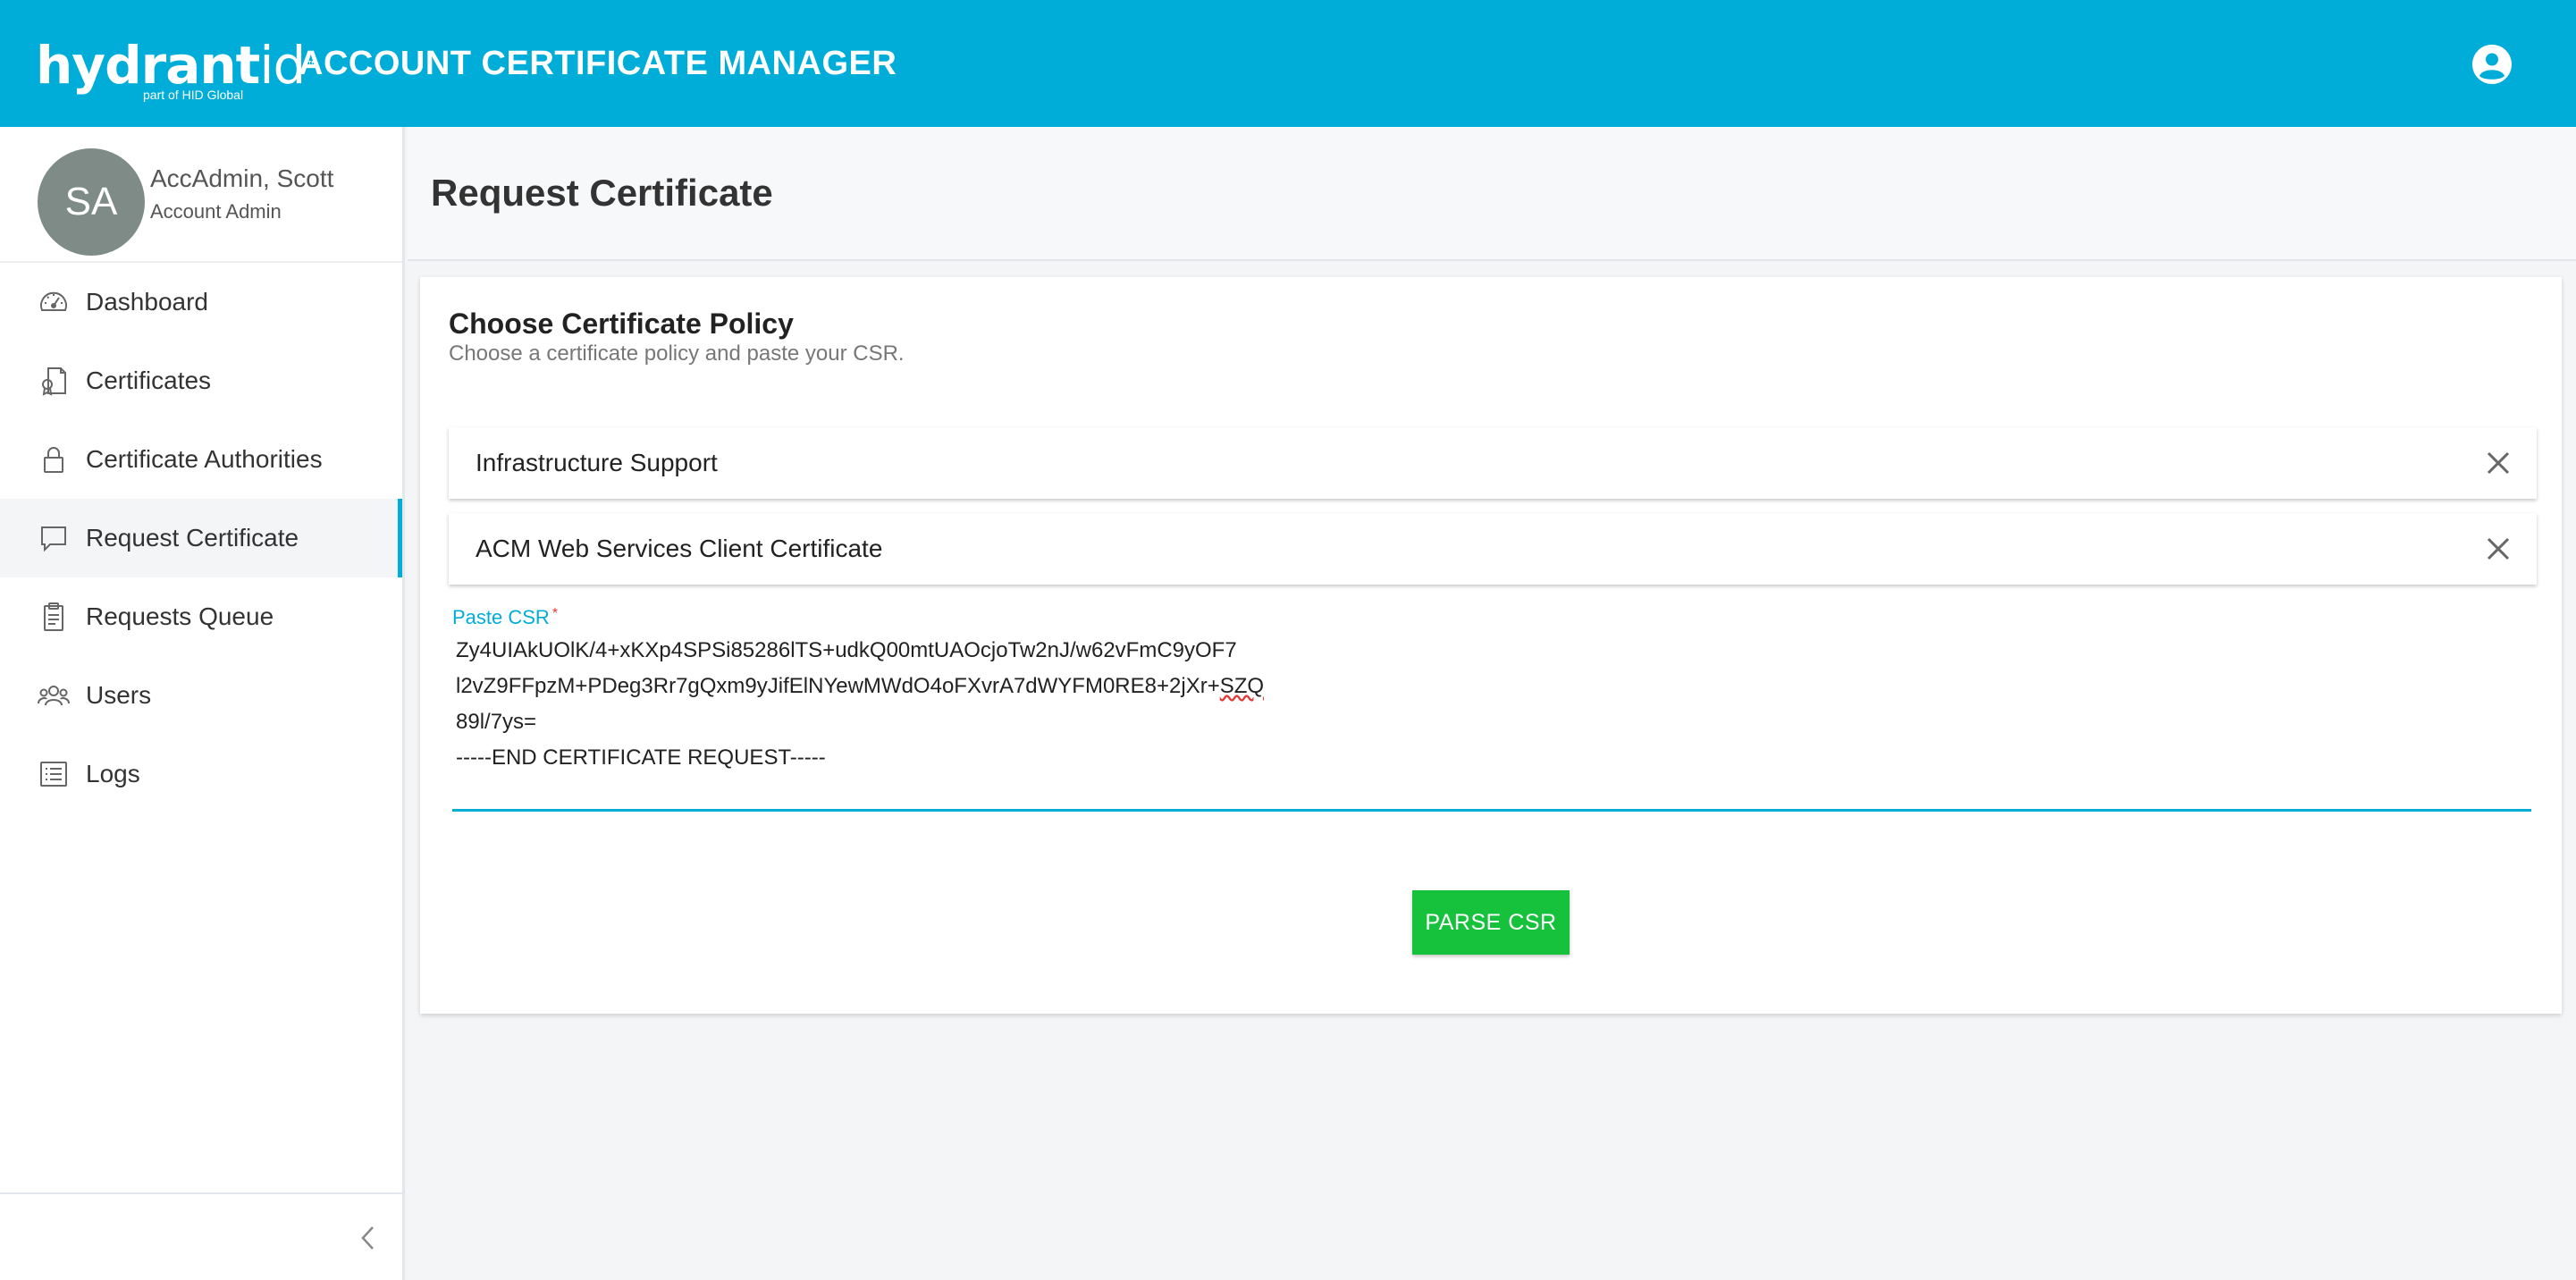 This screenshot has height=1280, width=2576. I want to click on policy-selection-label: Infrastructure Support, so click(597, 462).